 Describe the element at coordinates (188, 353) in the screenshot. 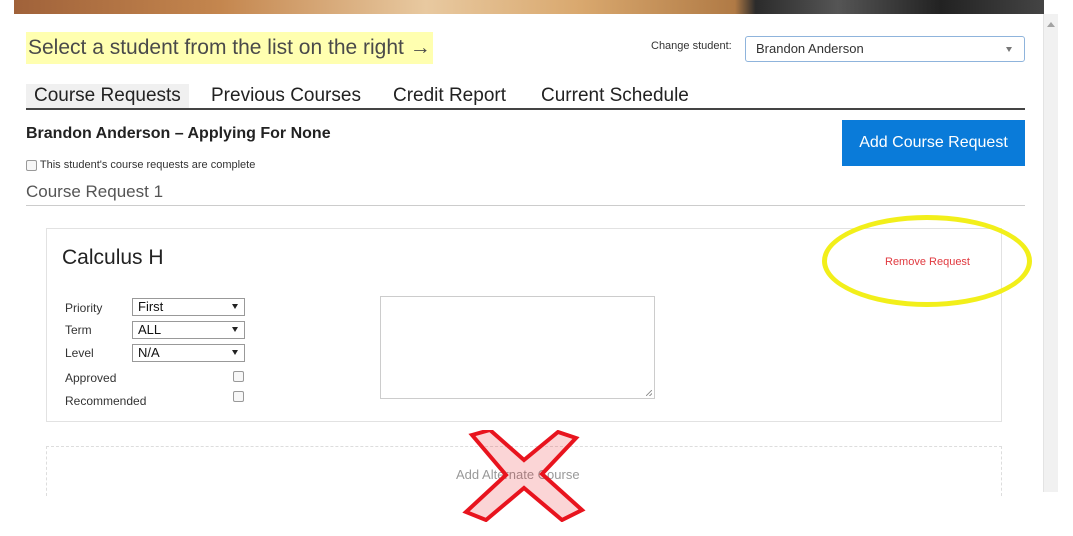

I see `level-select: N/A` at that location.